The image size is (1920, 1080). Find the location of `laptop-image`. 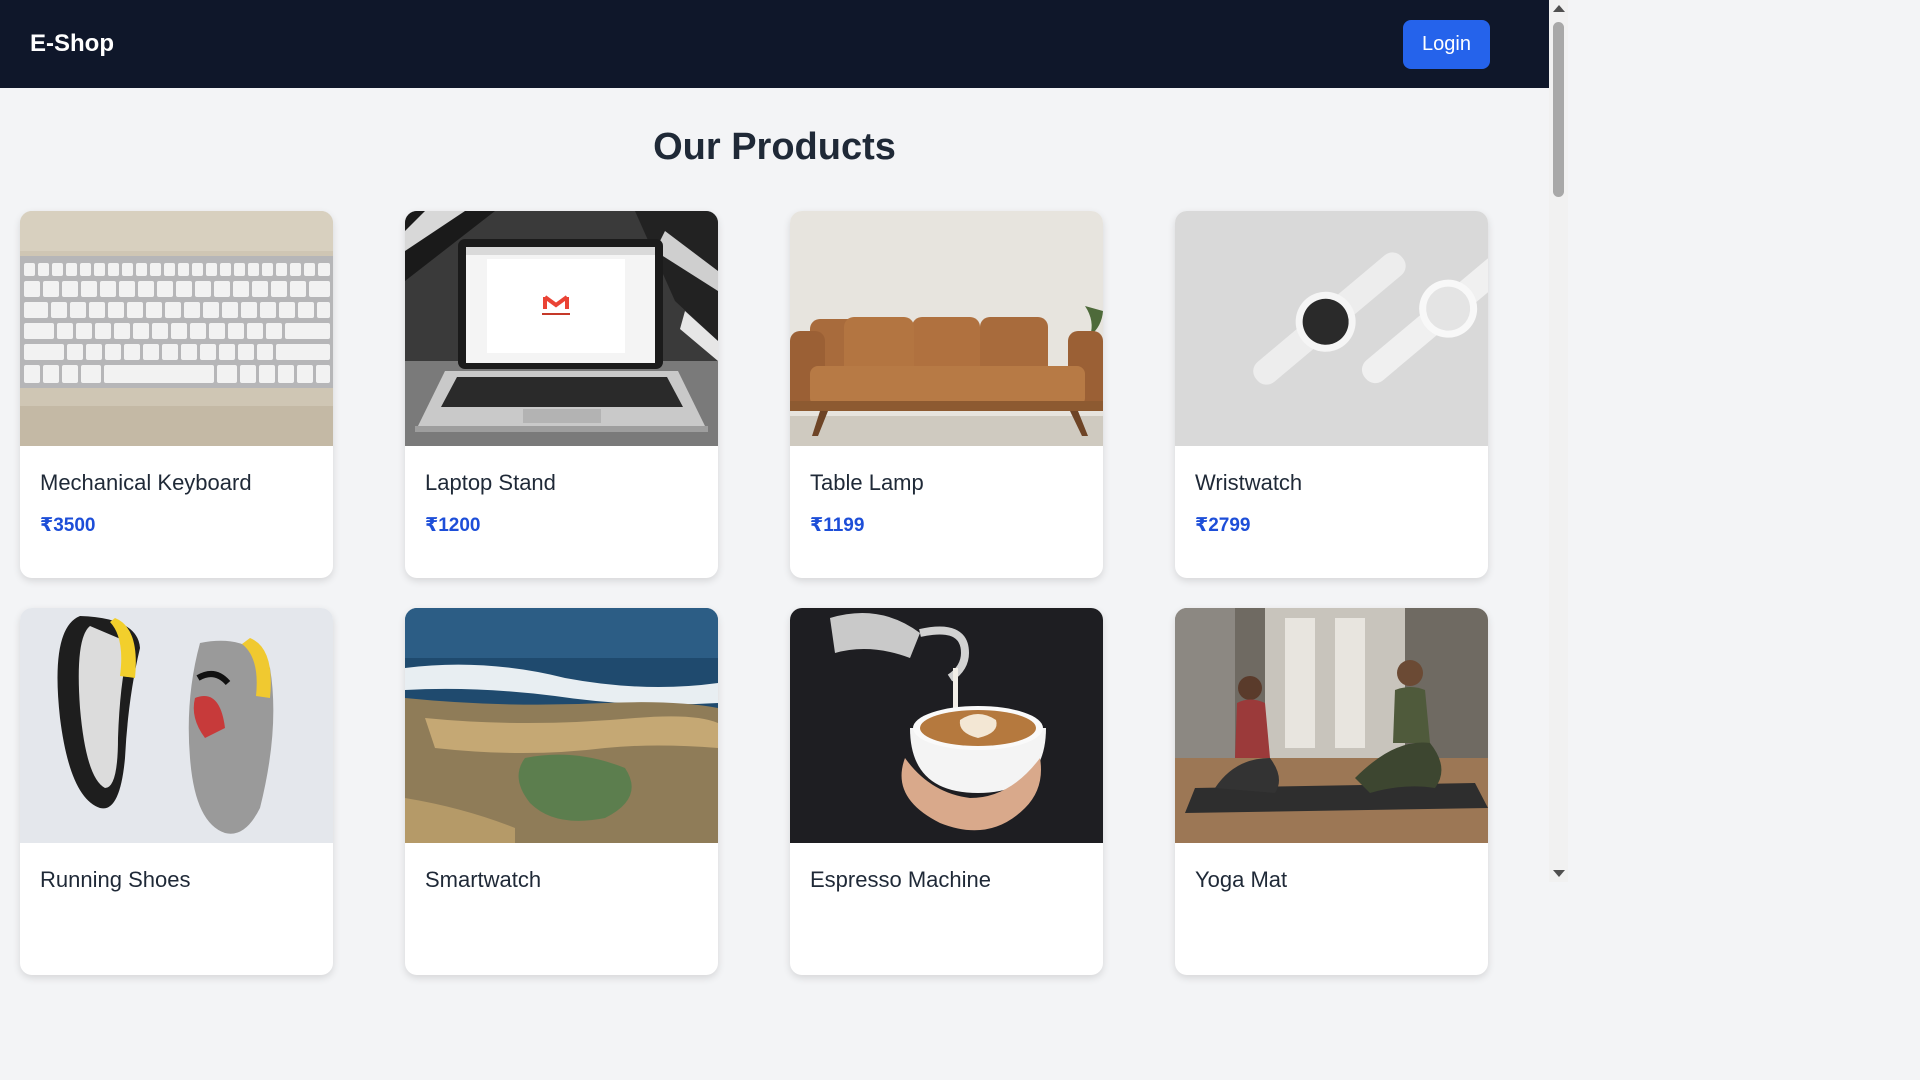

laptop-image is located at coordinates (561, 328).